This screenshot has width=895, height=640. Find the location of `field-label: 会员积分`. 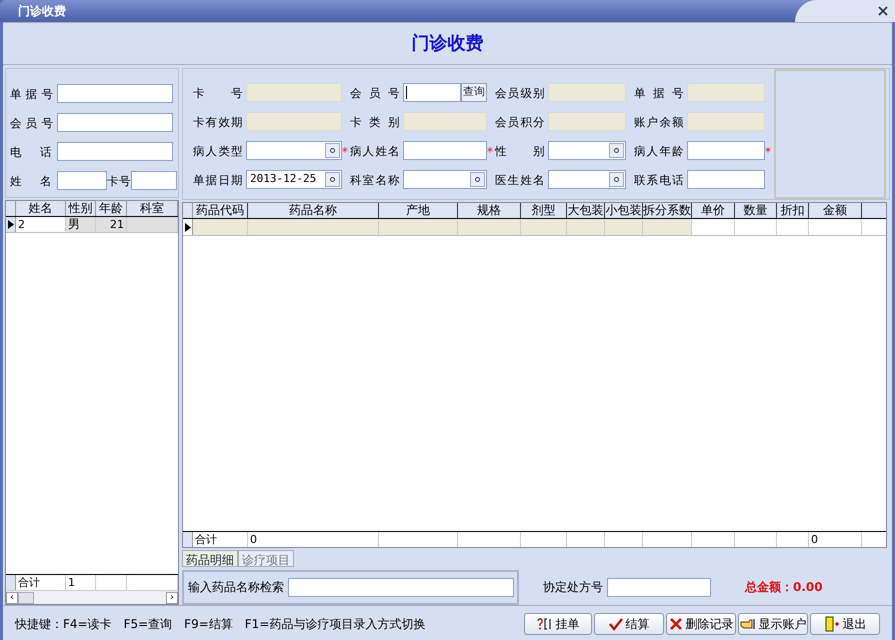

field-label: 会员积分 is located at coordinates (520, 122).